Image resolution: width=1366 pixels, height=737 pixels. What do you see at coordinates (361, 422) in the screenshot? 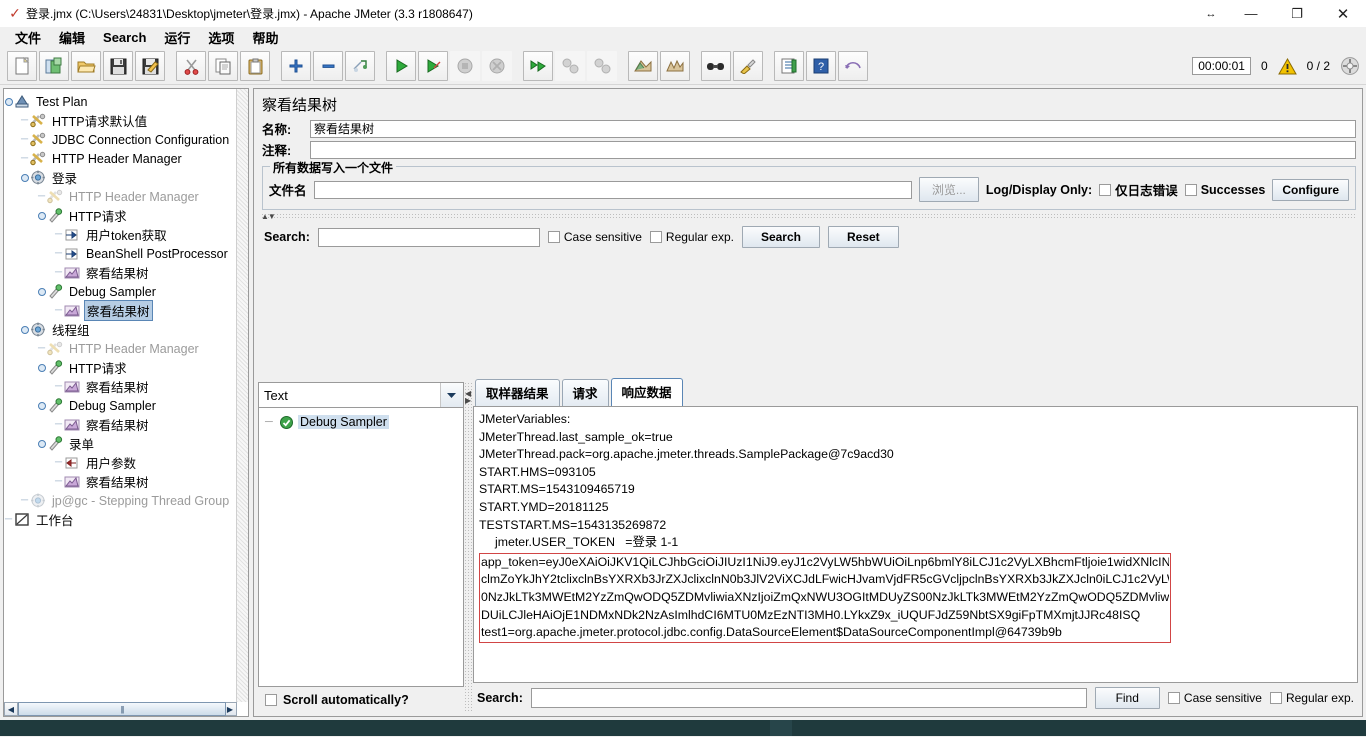
I see `list-item: ─ Debug Sampler` at bounding box center [361, 422].